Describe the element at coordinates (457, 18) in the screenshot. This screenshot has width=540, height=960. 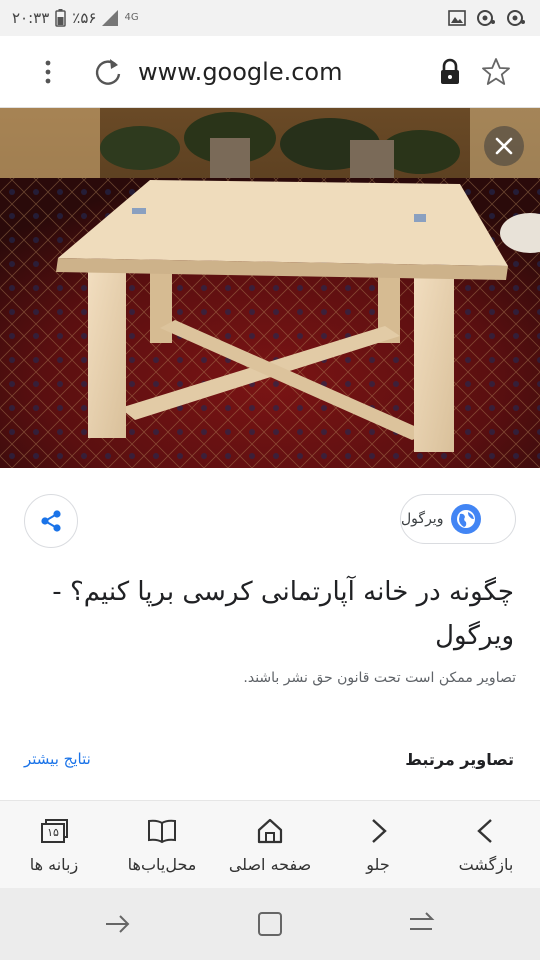
I see `gallery-icon` at that location.